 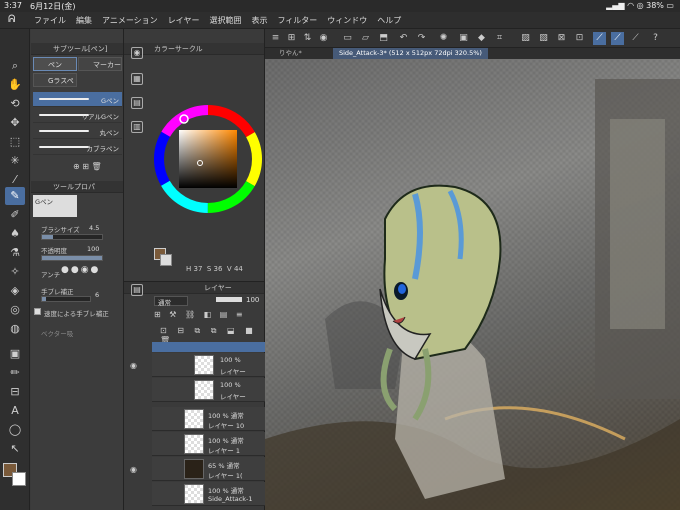 What do you see at coordinates (15, 329) in the screenshot?
I see `fill-icon: ◍` at bounding box center [15, 329].